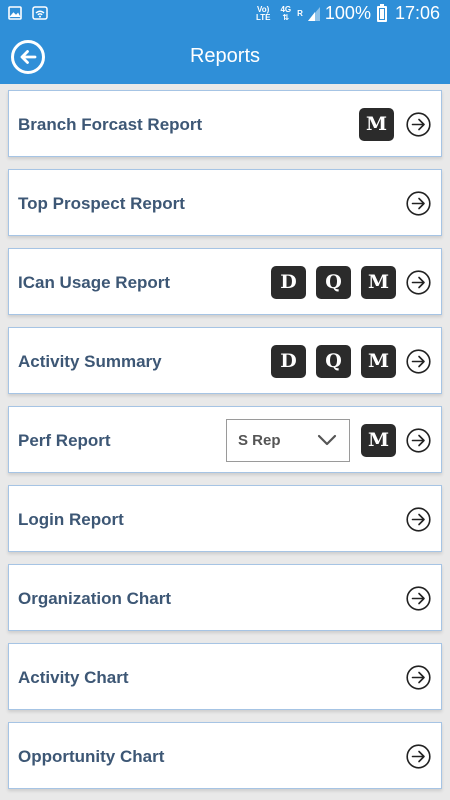  Describe the element at coordinates (286, 17) in the screenshot. I see `network-arrows-icon: ⇅` at that location.